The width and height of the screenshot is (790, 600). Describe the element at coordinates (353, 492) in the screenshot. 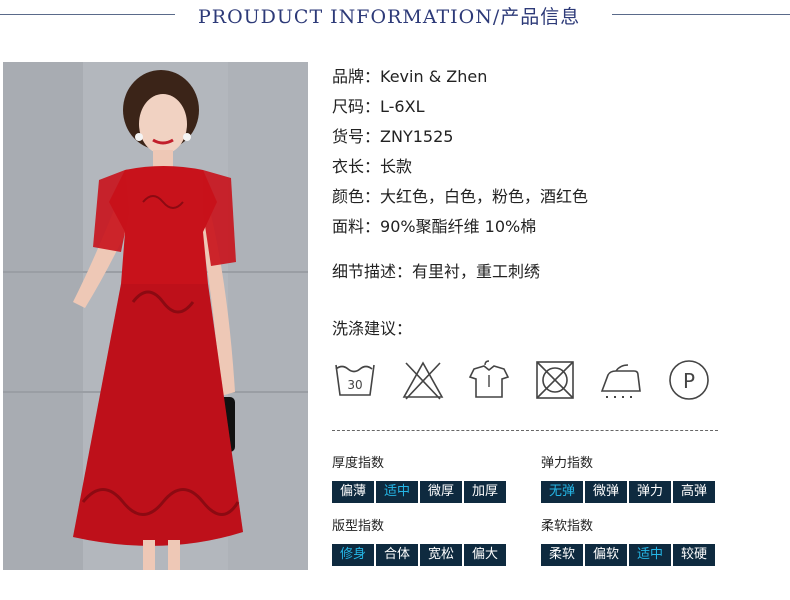

I see `index-option: 偏薄` at that location.